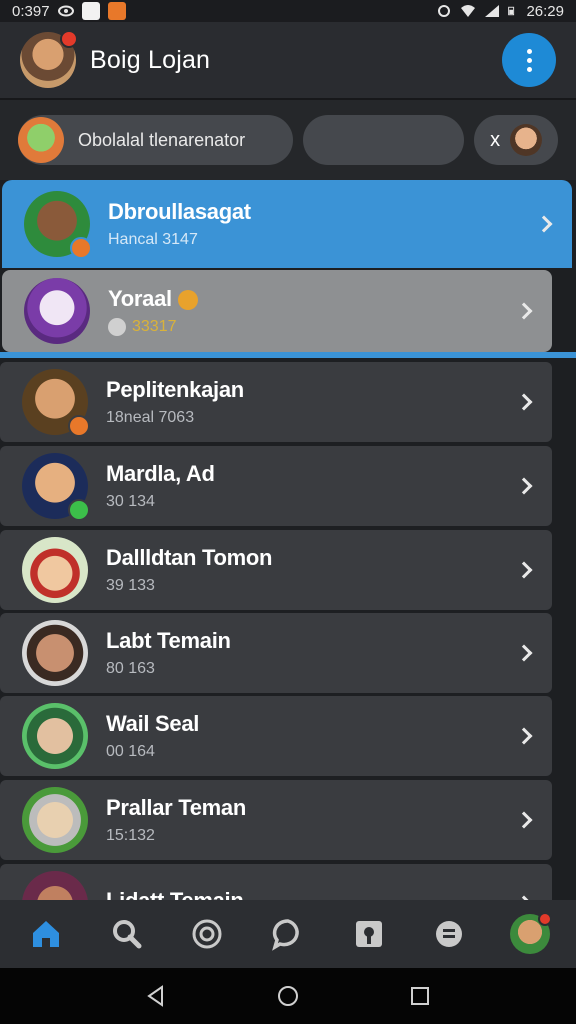 This screenshot has height=1024, width=576. Describe the element at coordinates (276, 820) in the screenshot. I see `list-item: Prallar Teman 15:132` at that location.